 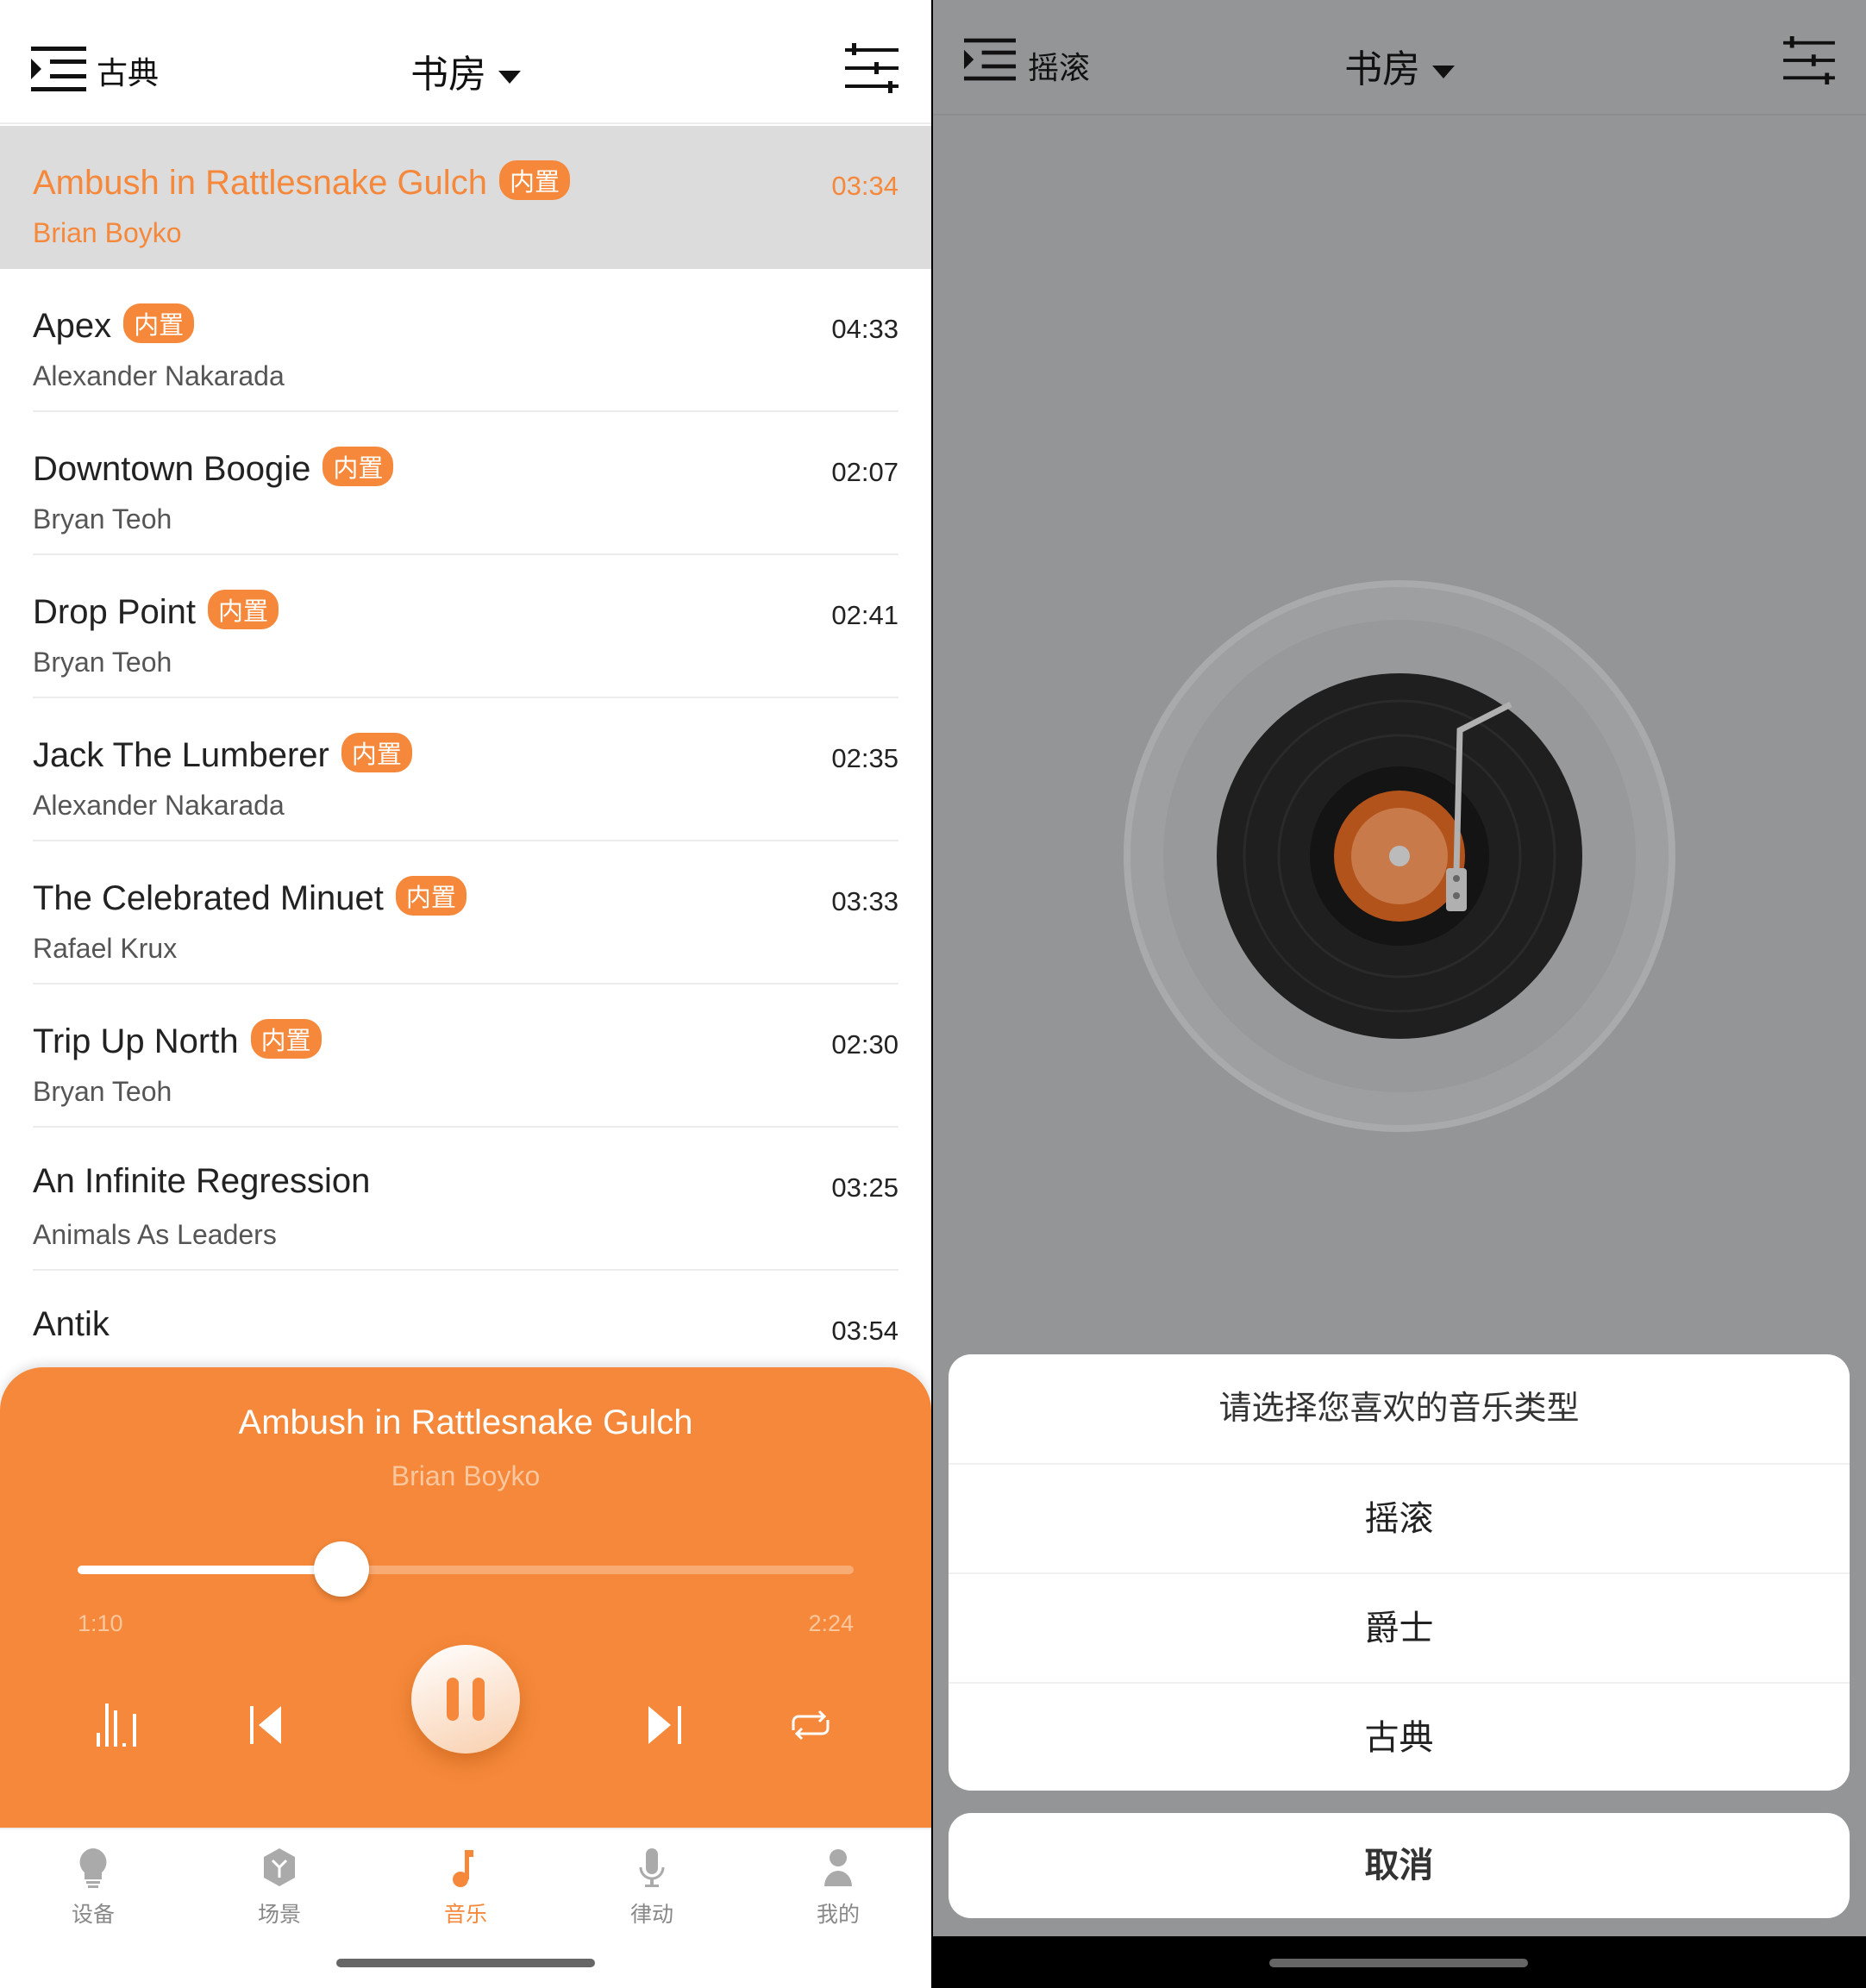 I want to click on sheet-question: 请选择您喜欢的音乐类型, so click(x=1399, y=1409).